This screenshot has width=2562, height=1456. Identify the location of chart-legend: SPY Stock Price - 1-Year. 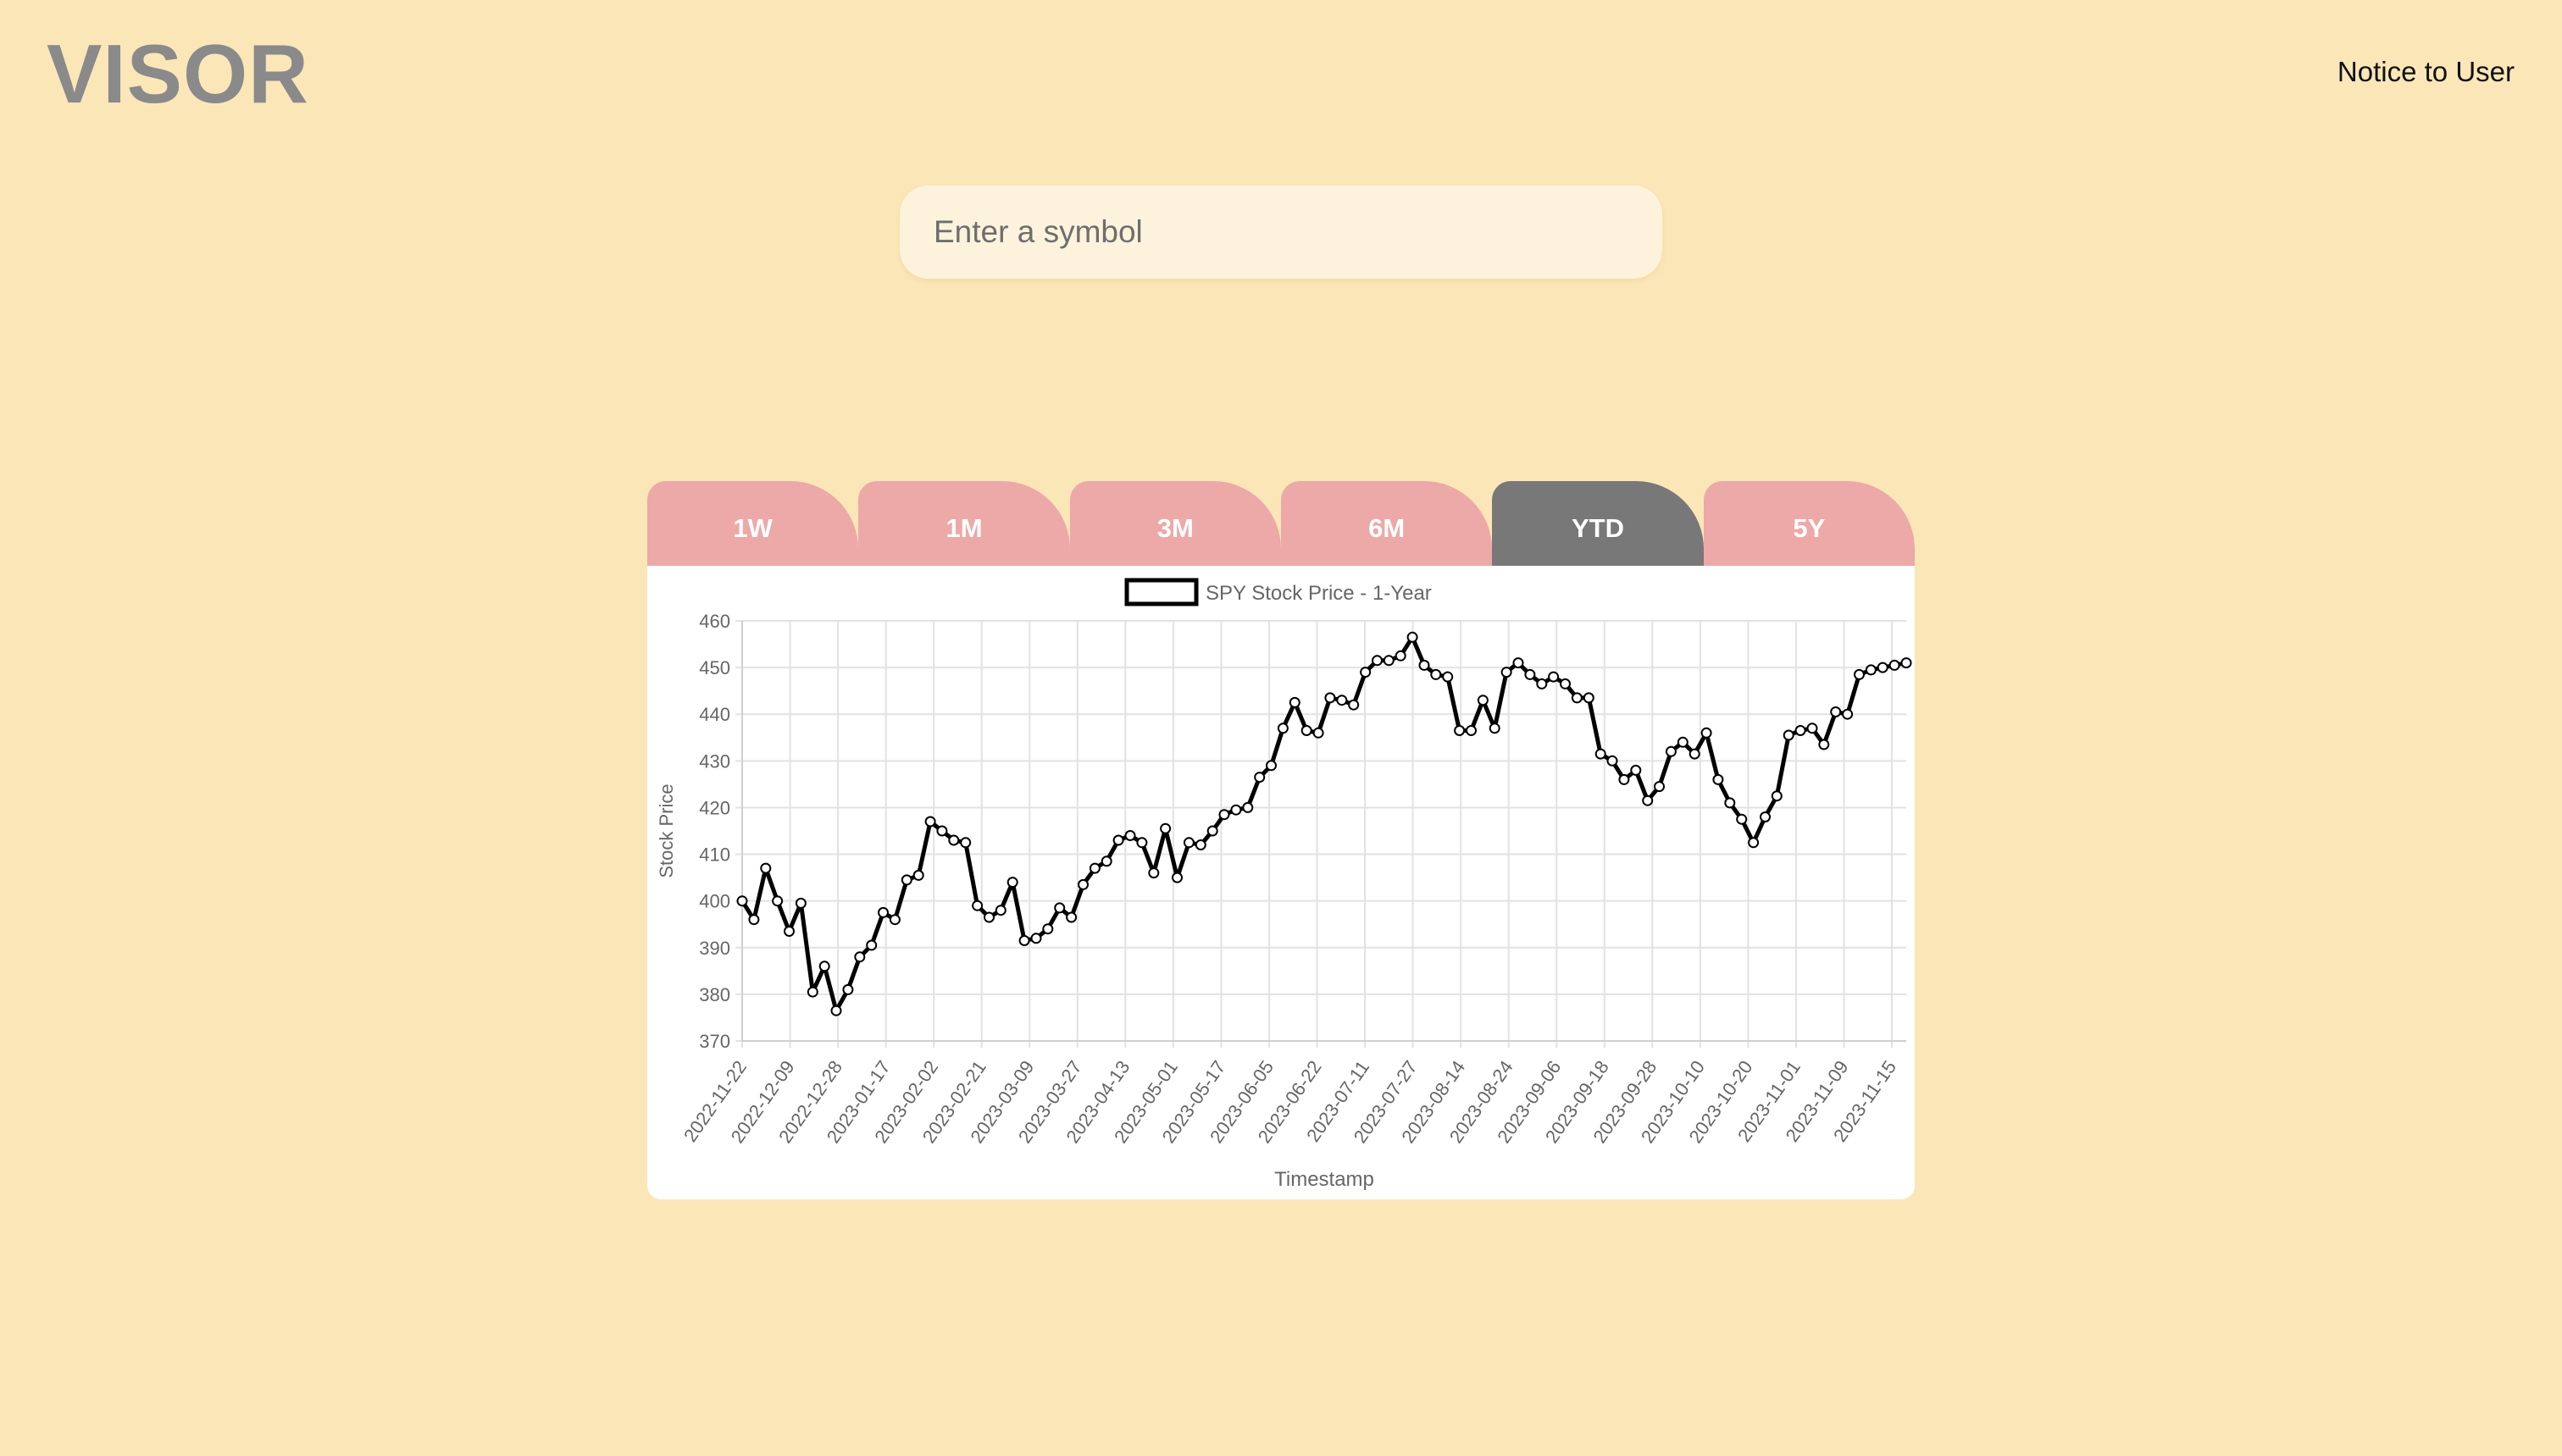
(1278, 592).